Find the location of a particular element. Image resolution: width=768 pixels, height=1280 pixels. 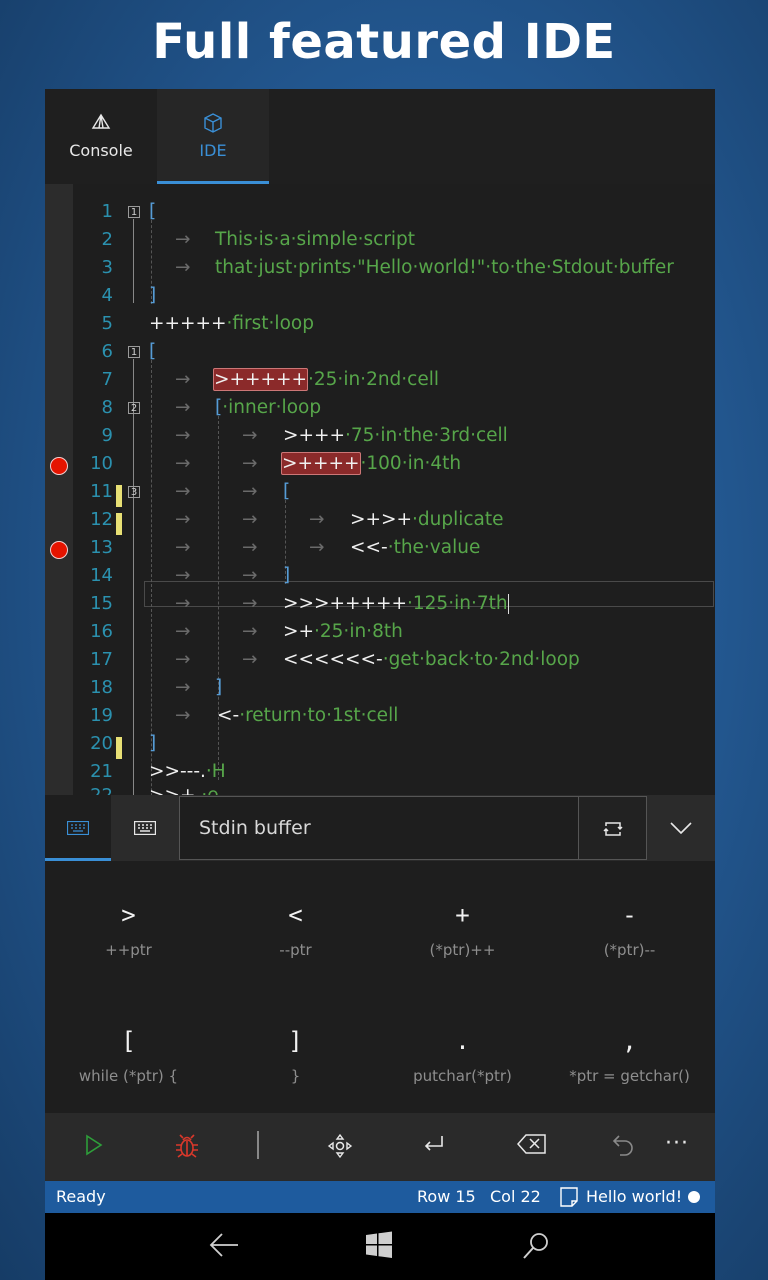

line-number: 5 is located at coordinates (107, 323).